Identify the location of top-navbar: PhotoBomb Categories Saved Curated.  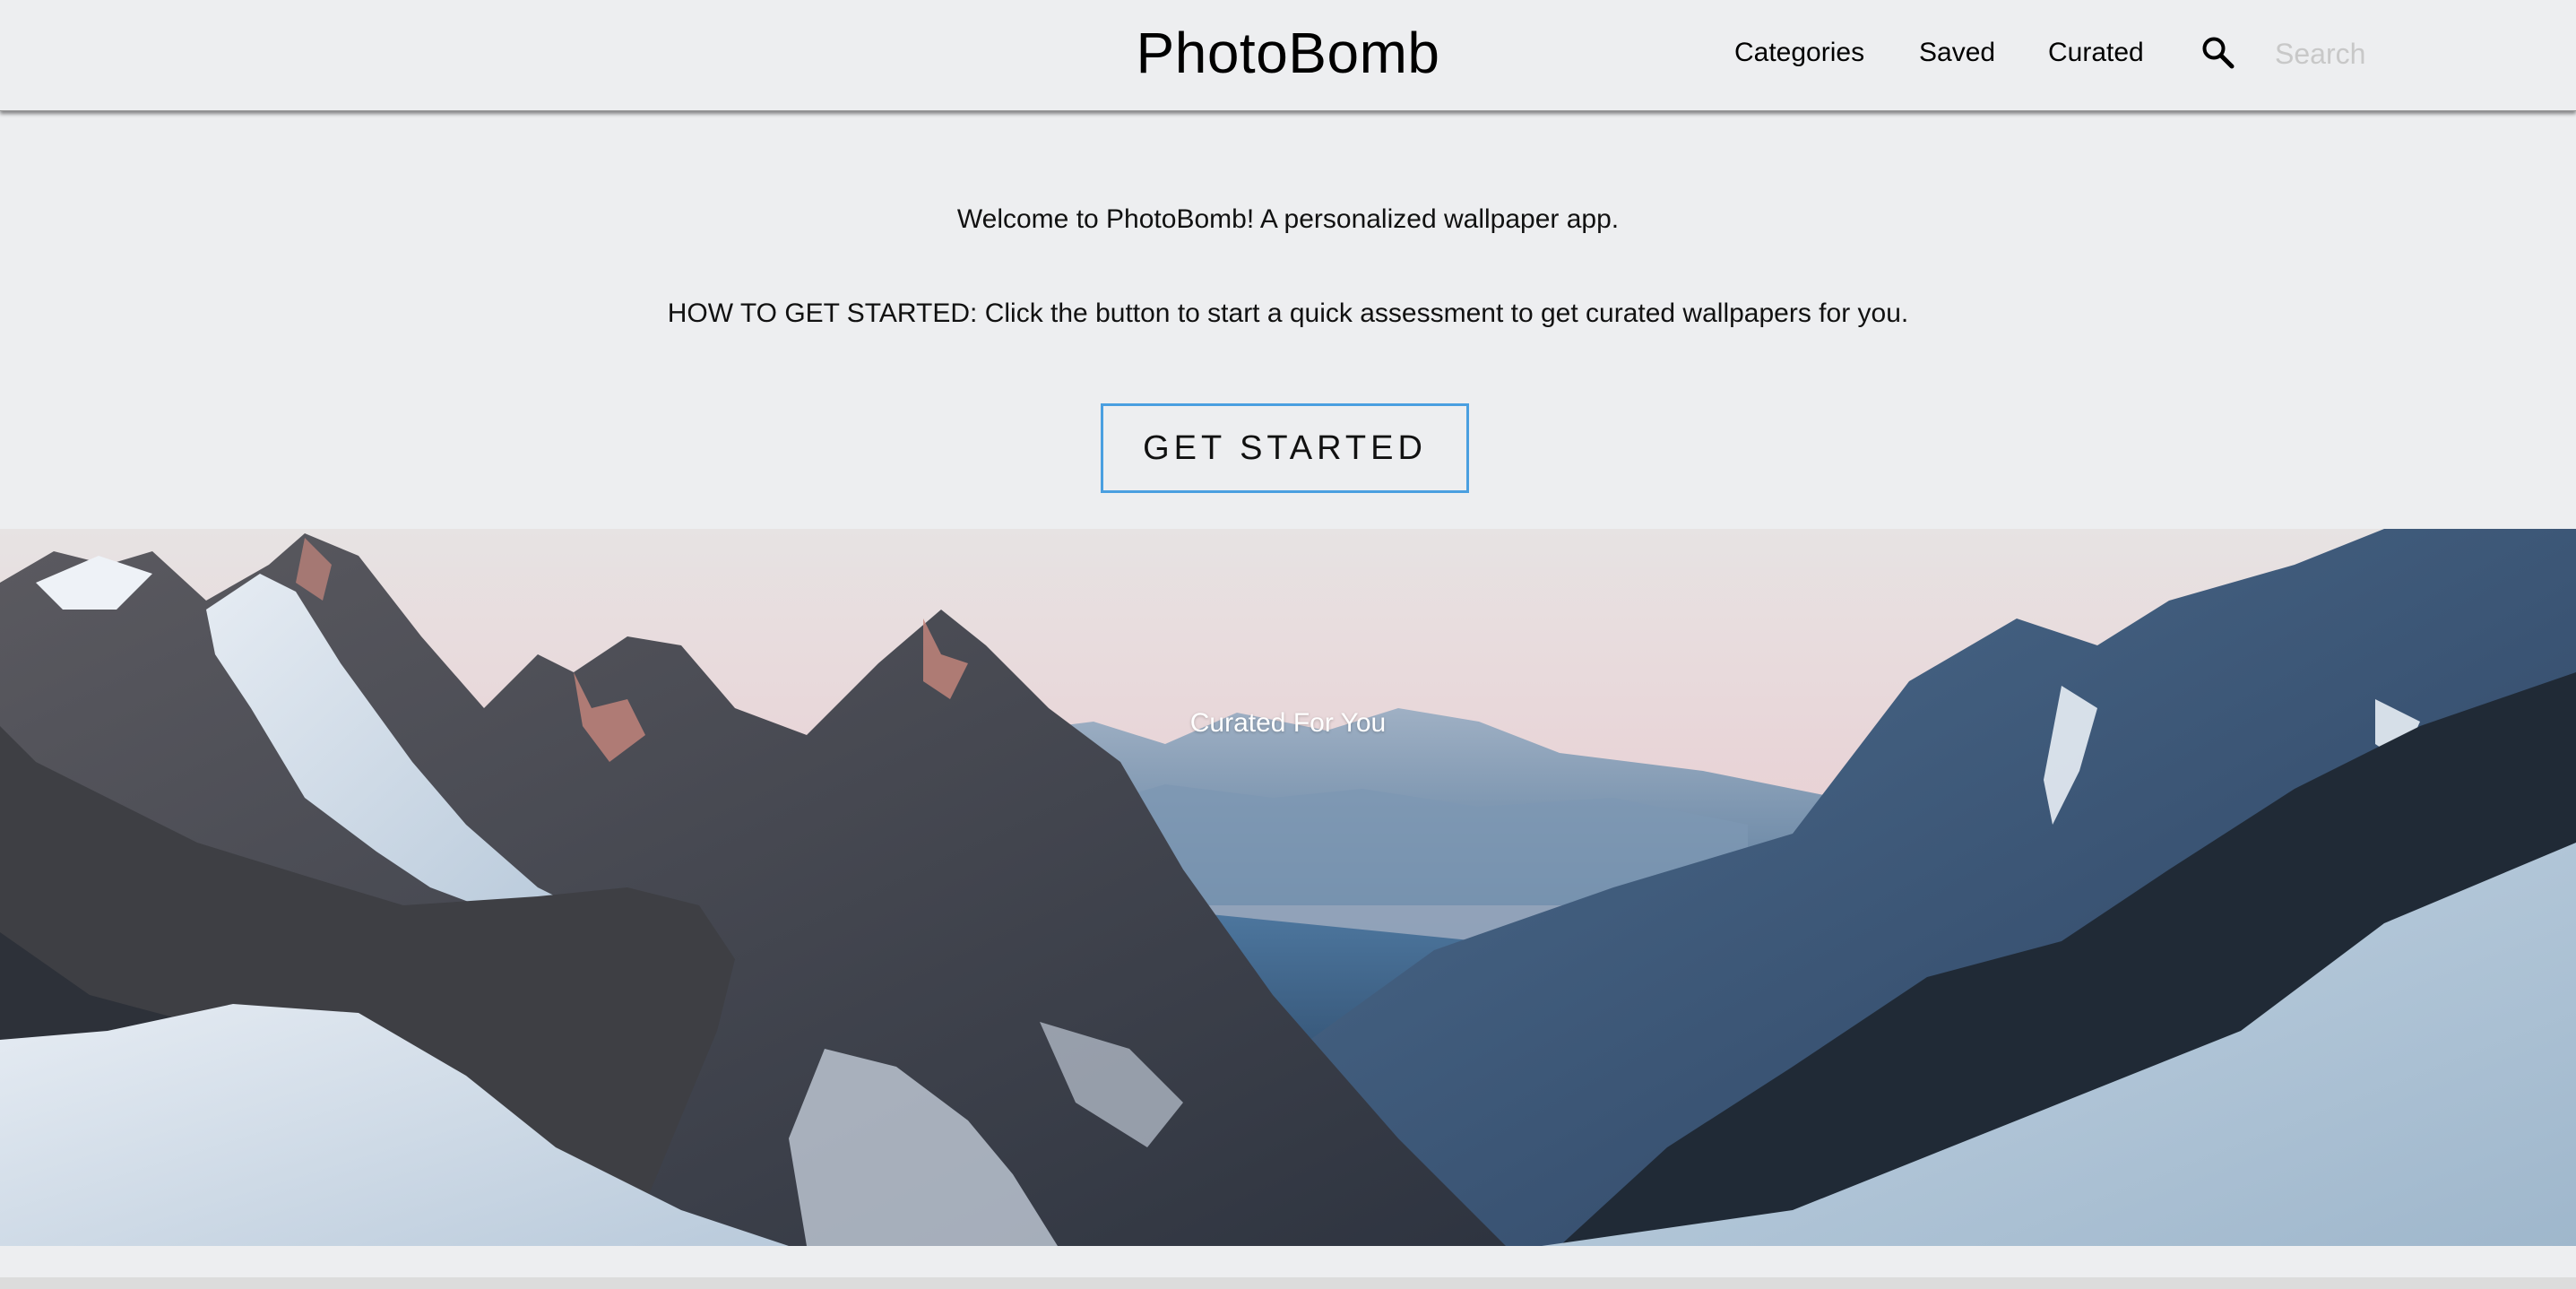
(1288, 55).